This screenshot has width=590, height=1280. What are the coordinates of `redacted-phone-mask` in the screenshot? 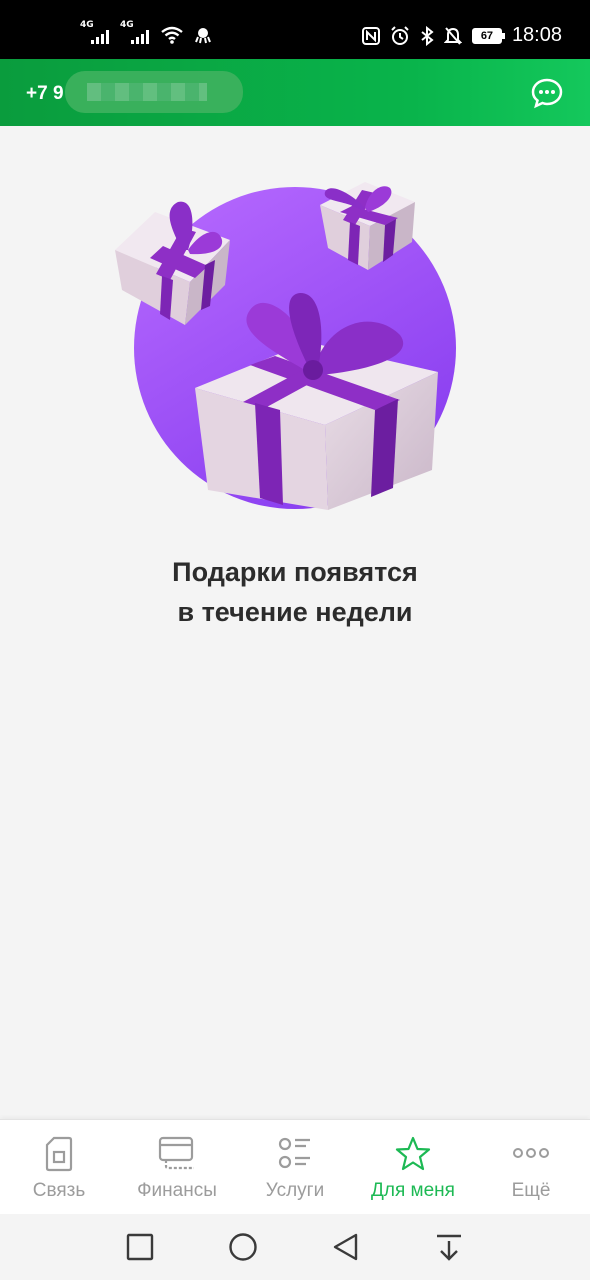 It's located at (154, 92).